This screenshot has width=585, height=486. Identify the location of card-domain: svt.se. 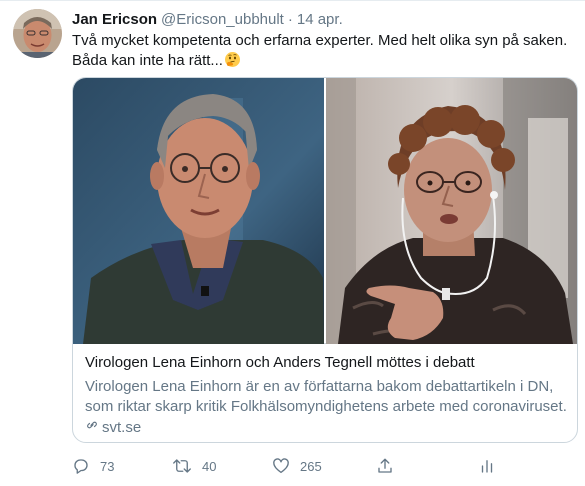
(327, 428).